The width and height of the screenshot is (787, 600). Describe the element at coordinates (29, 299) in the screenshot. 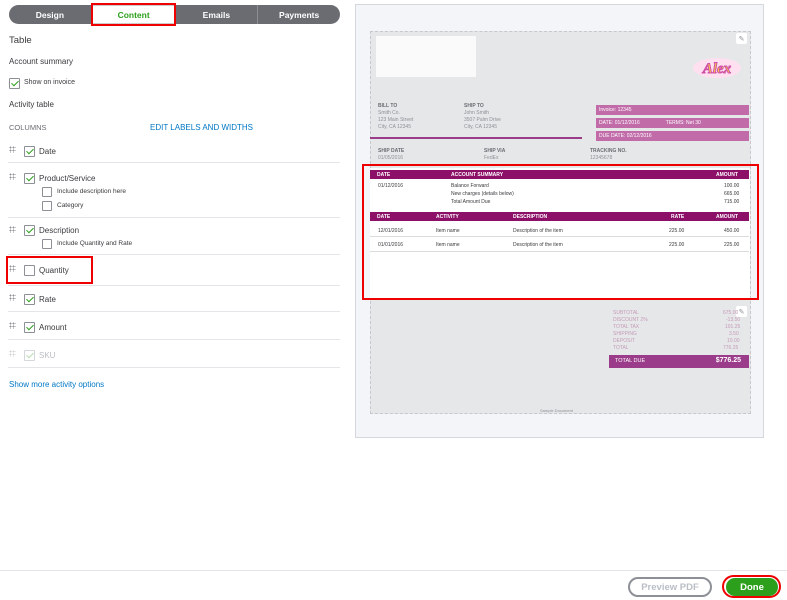

I see `rate-checkbox` at that location.